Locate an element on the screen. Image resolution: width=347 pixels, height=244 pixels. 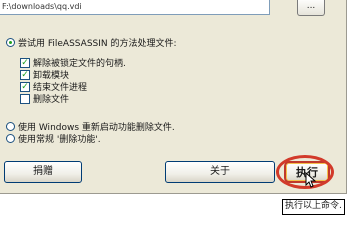
check-delete-file: 删除文件 is located at coordinates (44, 98).